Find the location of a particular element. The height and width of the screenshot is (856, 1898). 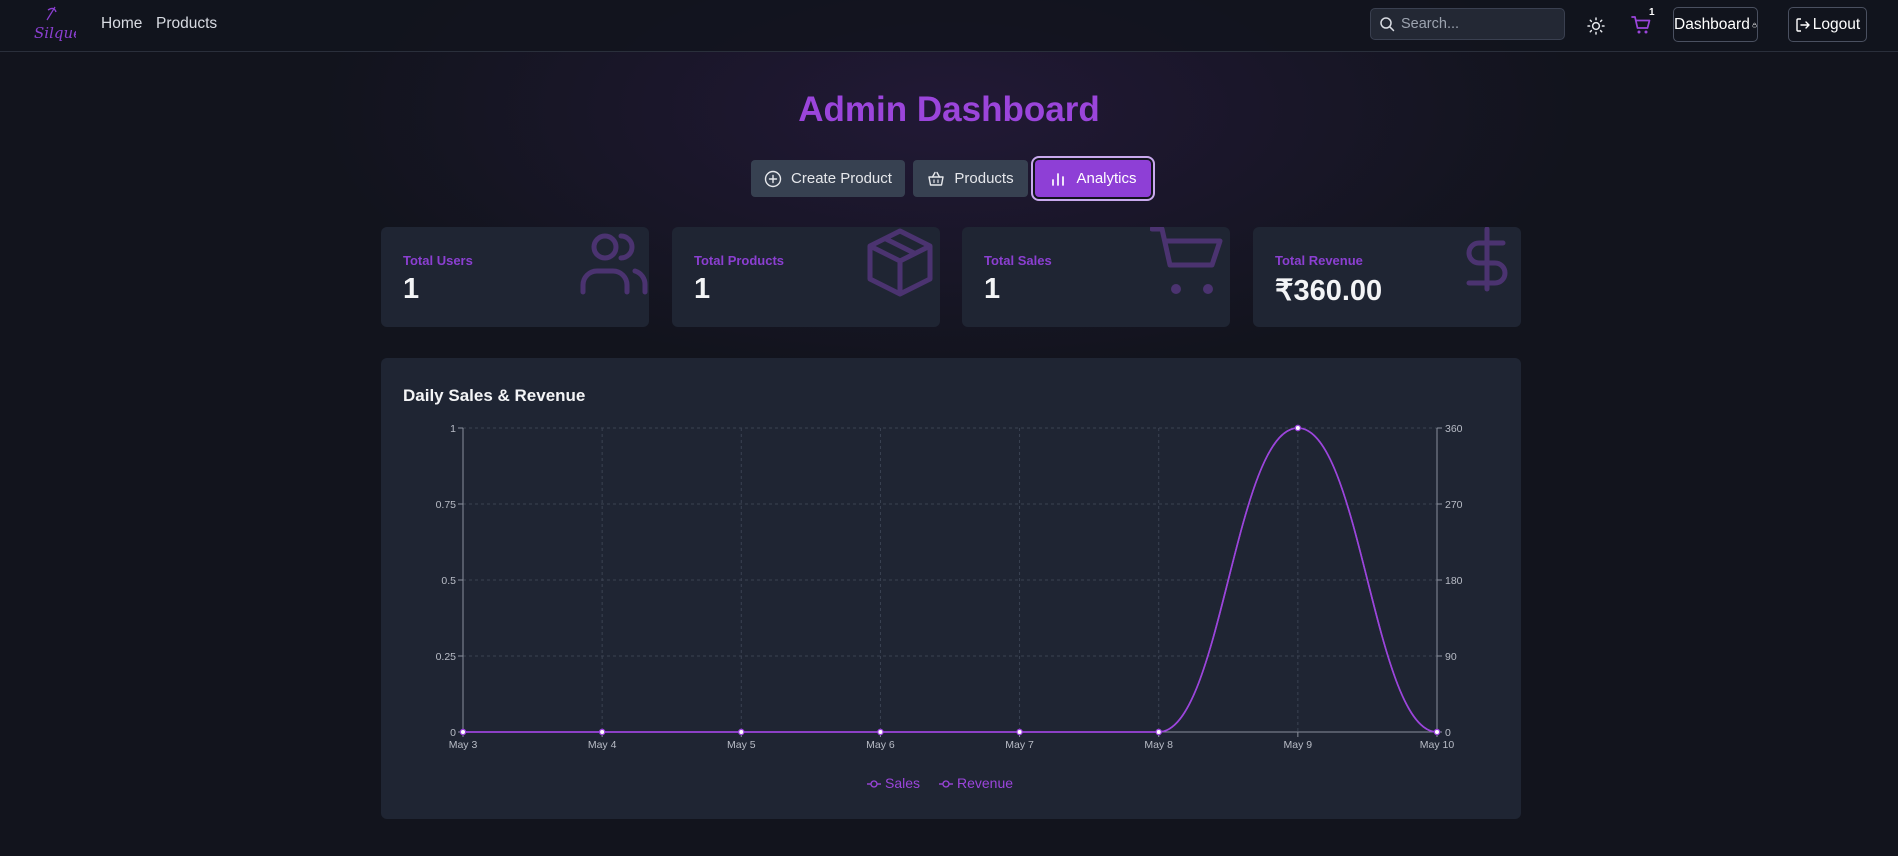

sun-icon is located at coordinates (1596, 26).